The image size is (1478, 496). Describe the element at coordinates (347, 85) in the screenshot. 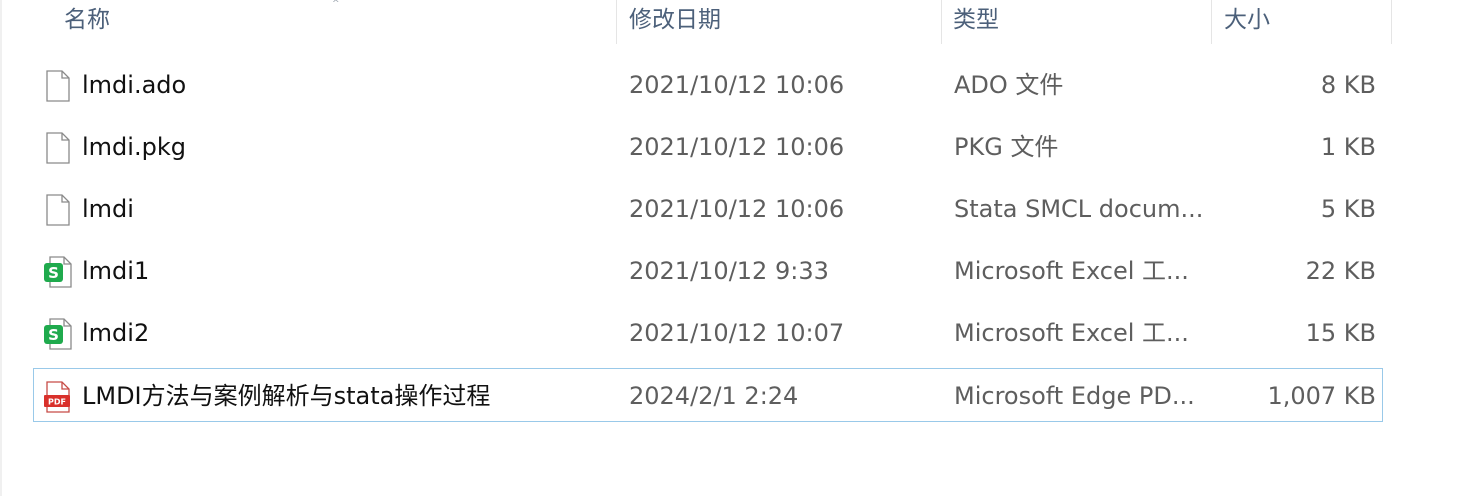

I see `file-name: lmdi.ado` at that location.